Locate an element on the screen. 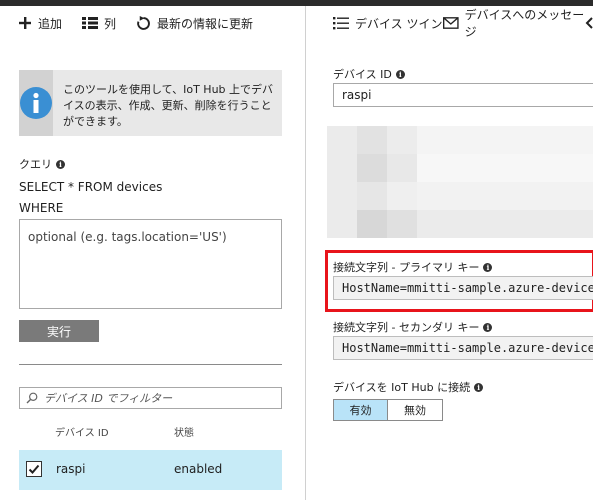  divider is located at coordinates (150, 364).